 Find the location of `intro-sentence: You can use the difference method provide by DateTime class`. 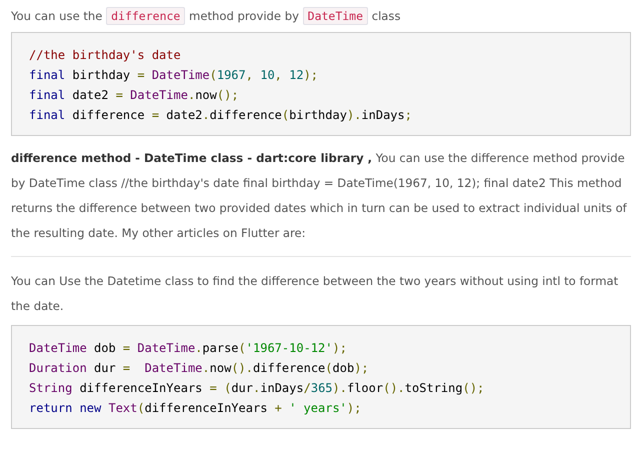

intro-sentence: You can use the difference method provide by DateTime class is located at coordinates (206, 16).